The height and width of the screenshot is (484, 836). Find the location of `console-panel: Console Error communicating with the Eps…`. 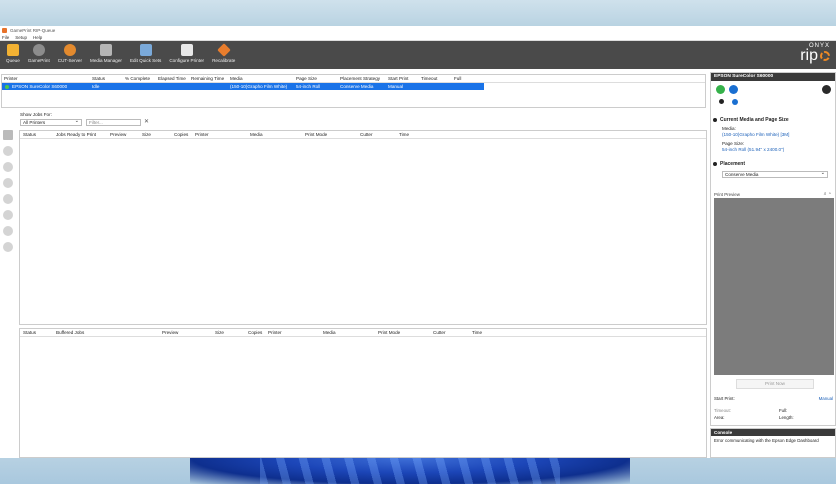

console-panel: Console Error communicating with the Eps… is located at coordinates (773, 443).